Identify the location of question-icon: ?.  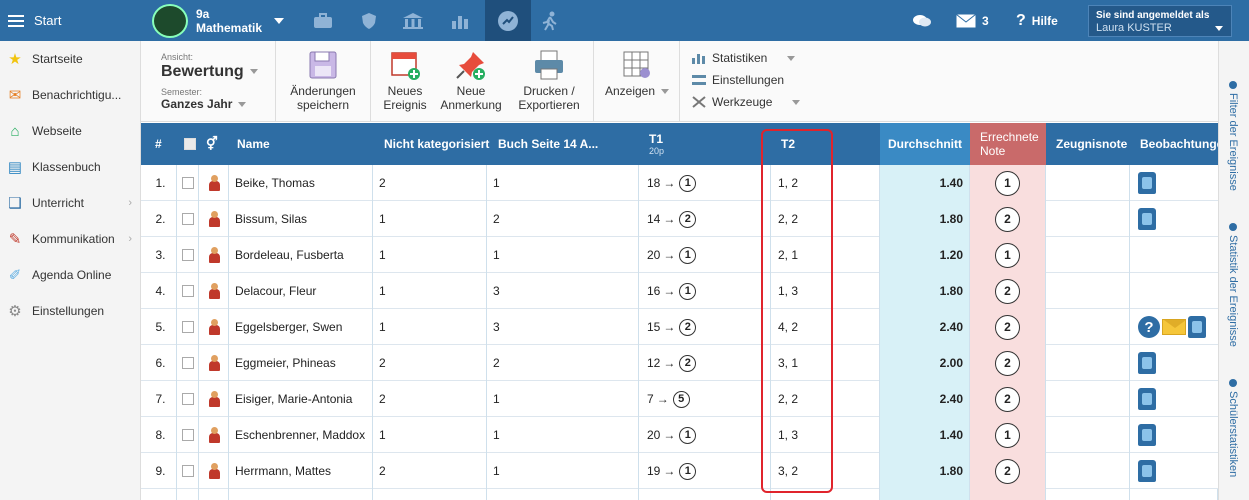
(1149, 327).